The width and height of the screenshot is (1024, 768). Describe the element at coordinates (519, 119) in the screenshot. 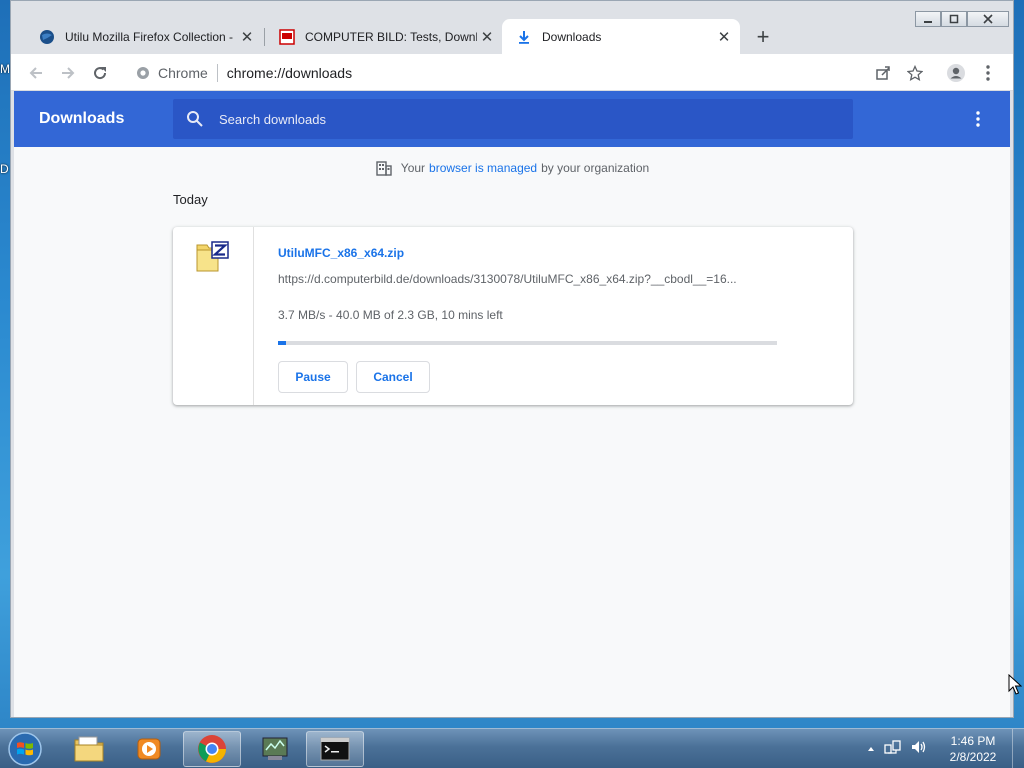

I see `search-input` at that location.